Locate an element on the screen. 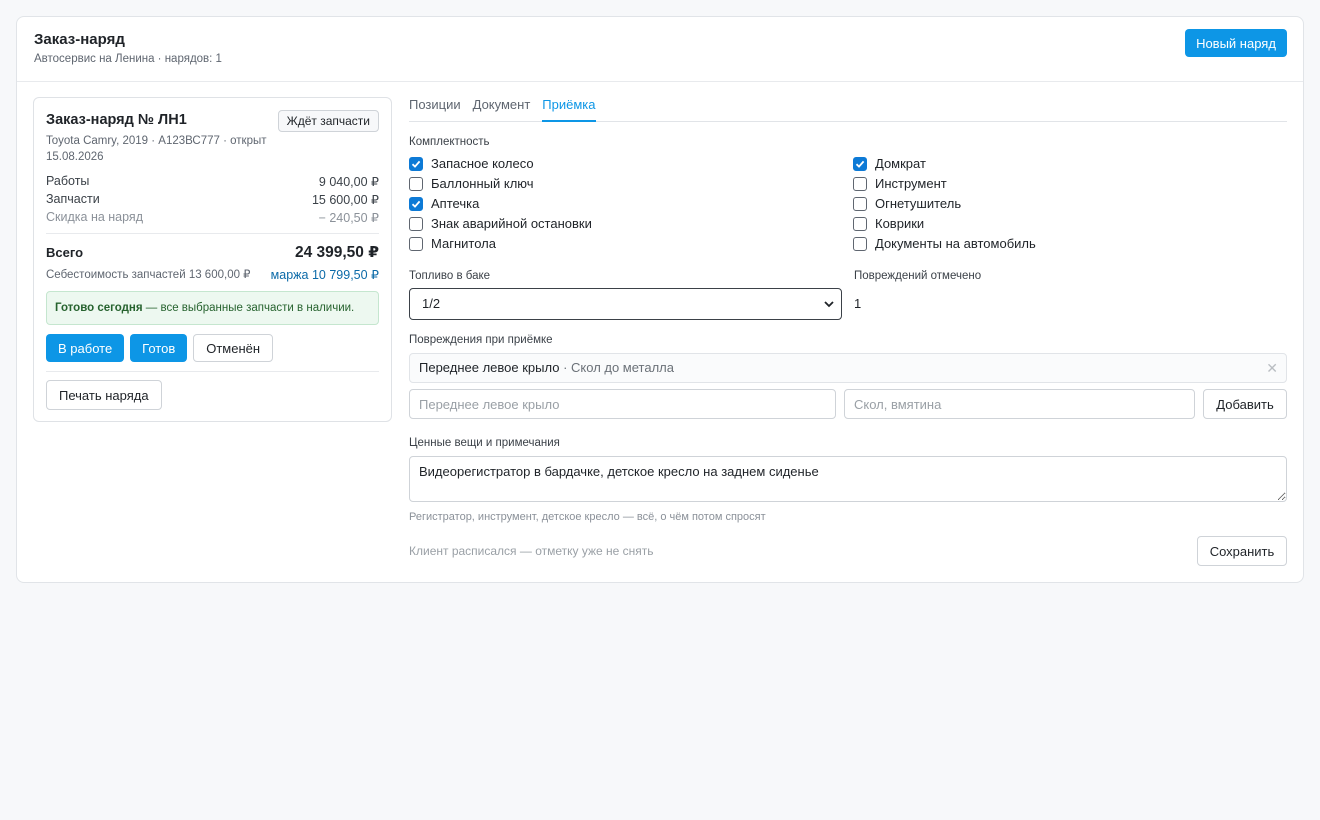  checklist-item-label: Знак аварийной остановки is located at coordinates (511, 223).